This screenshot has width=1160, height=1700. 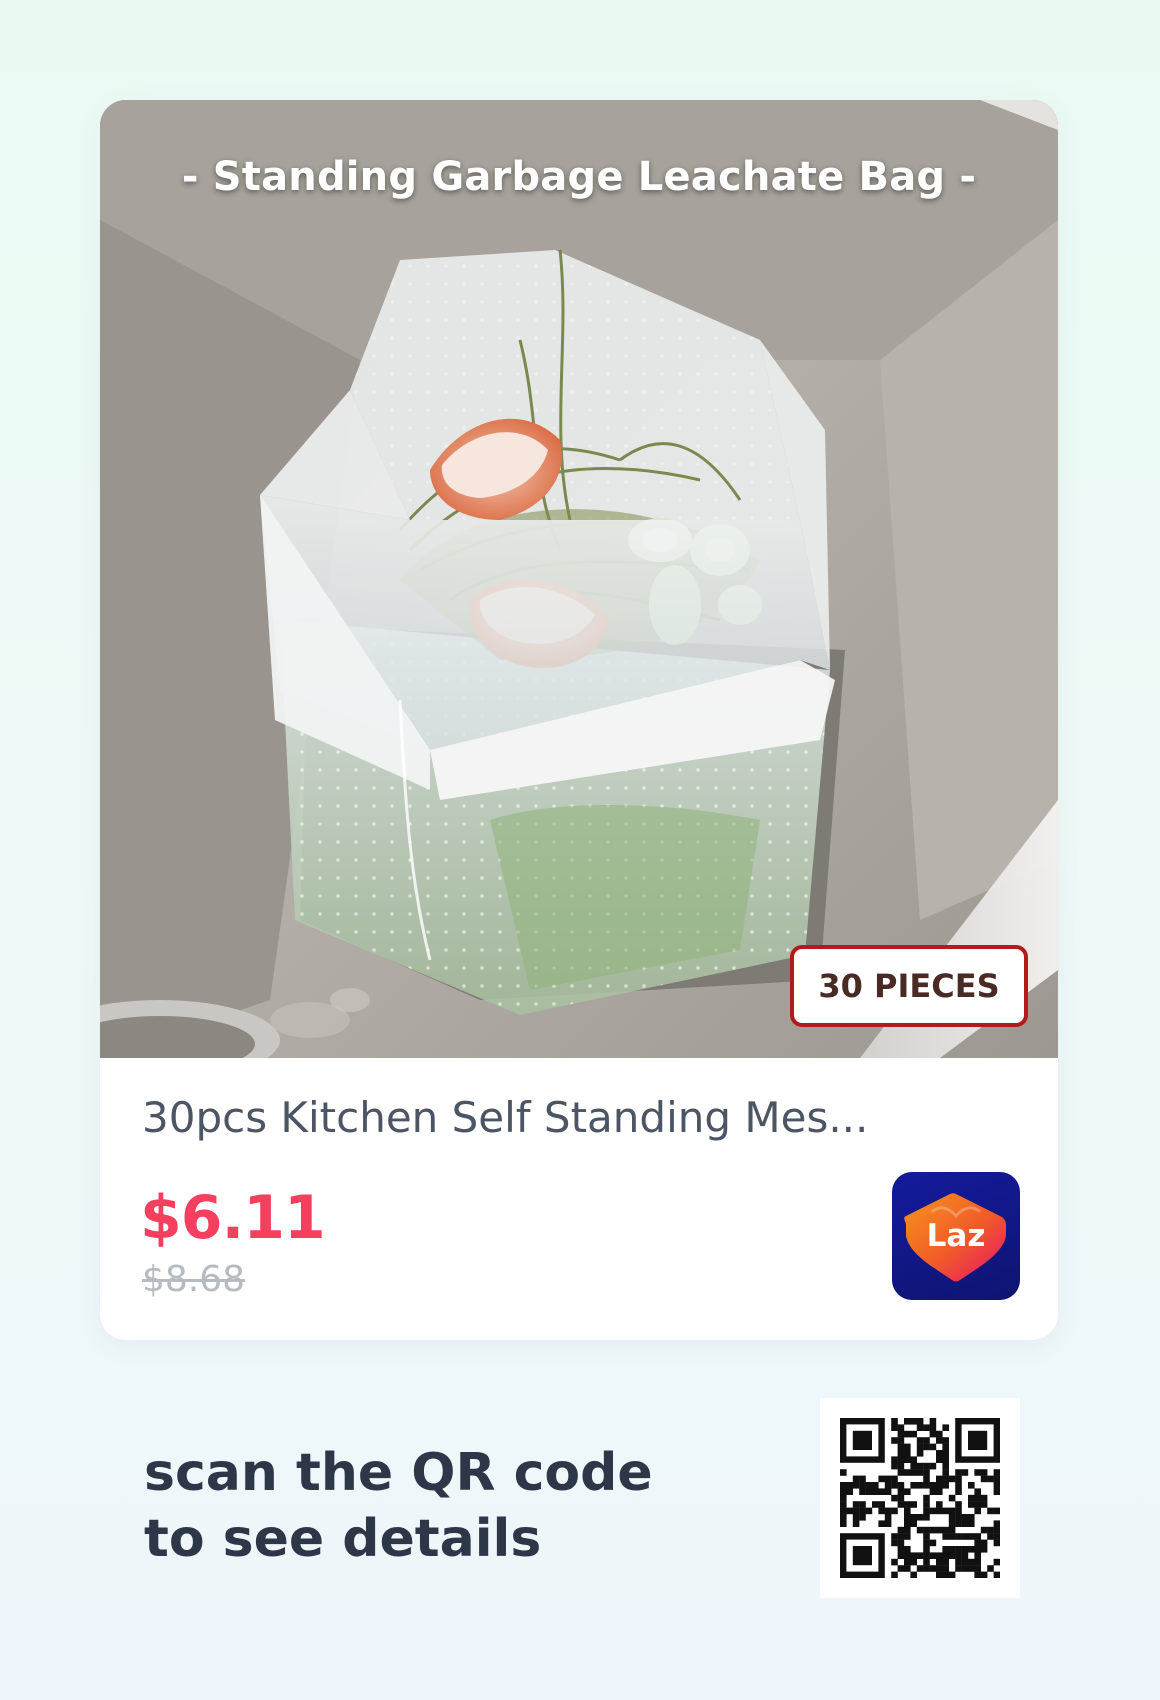 I want to click on qr-code, so click(x=920, y=1498).